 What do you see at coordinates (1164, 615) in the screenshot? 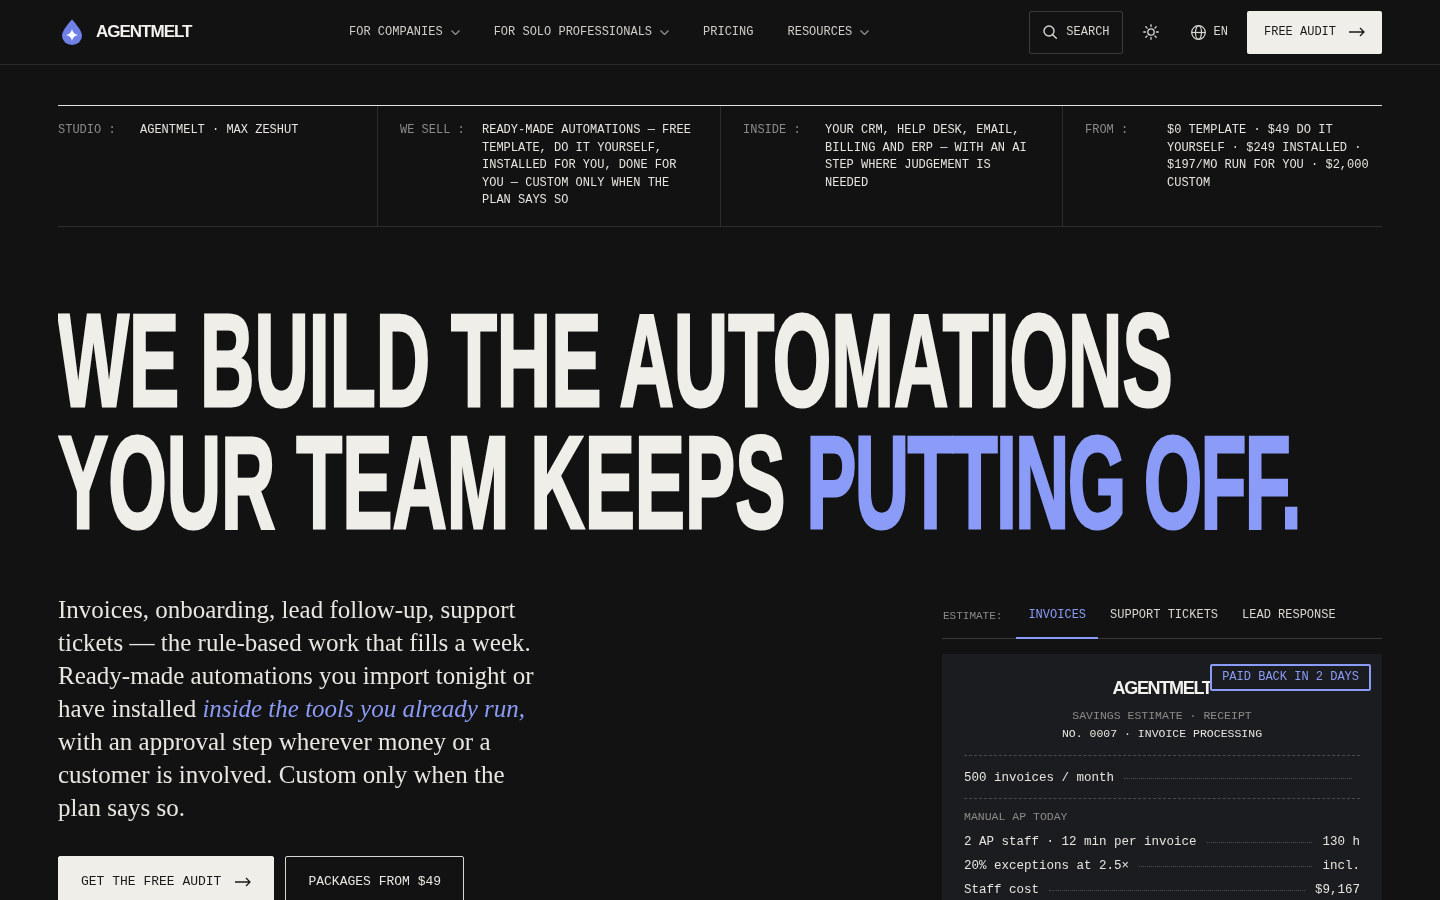
I see `estimate-tab: SUPPORT TICKETS` at bounding box center [1164, 615].